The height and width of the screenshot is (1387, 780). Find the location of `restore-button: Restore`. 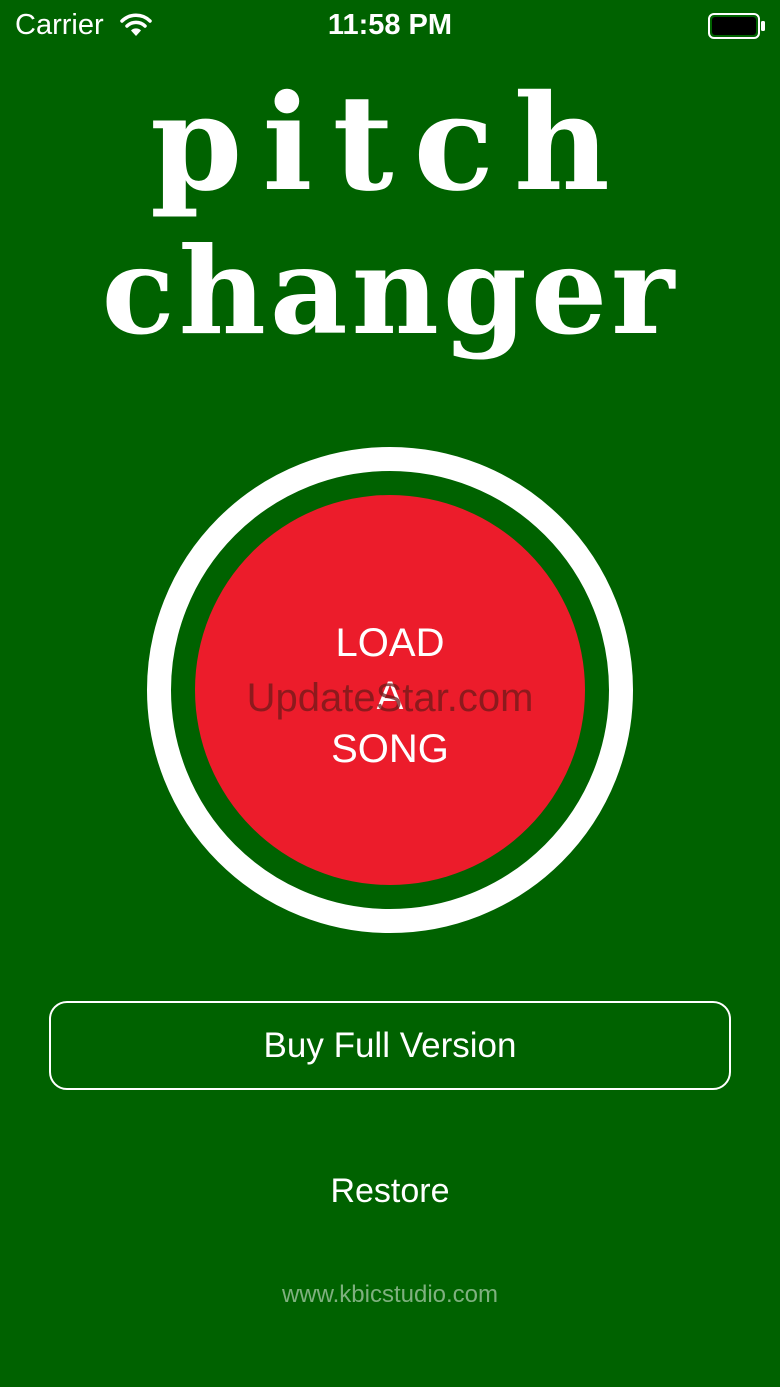

restore-button: Restore is located at coordinates (390, 1191).